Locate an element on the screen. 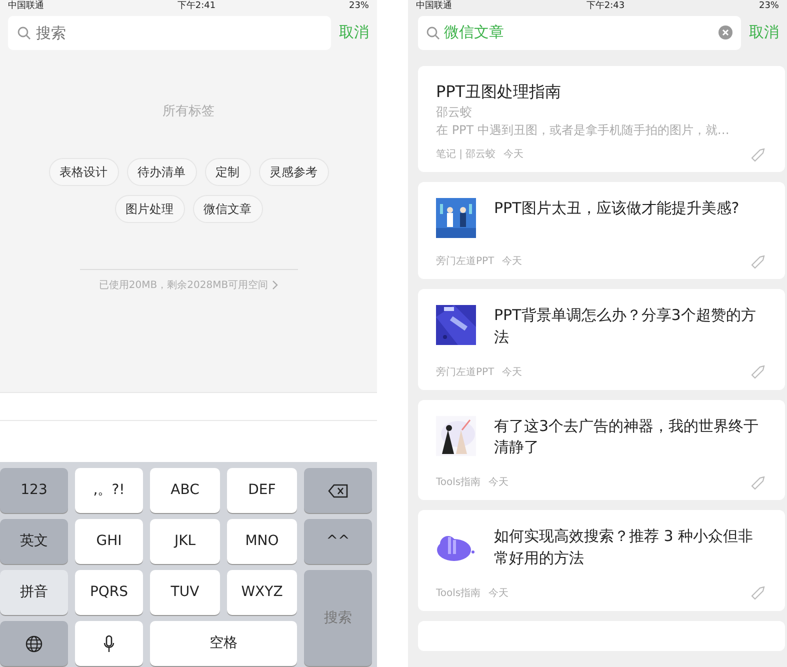 The height and width of the screenshot is (667, 787). keyboard-key: PQRS is located at coordinates (109, 592).